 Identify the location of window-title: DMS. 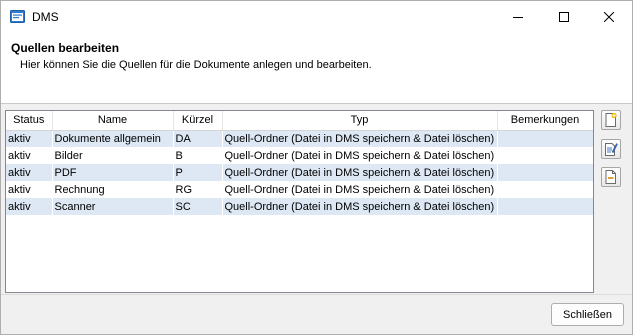
(45, 17).